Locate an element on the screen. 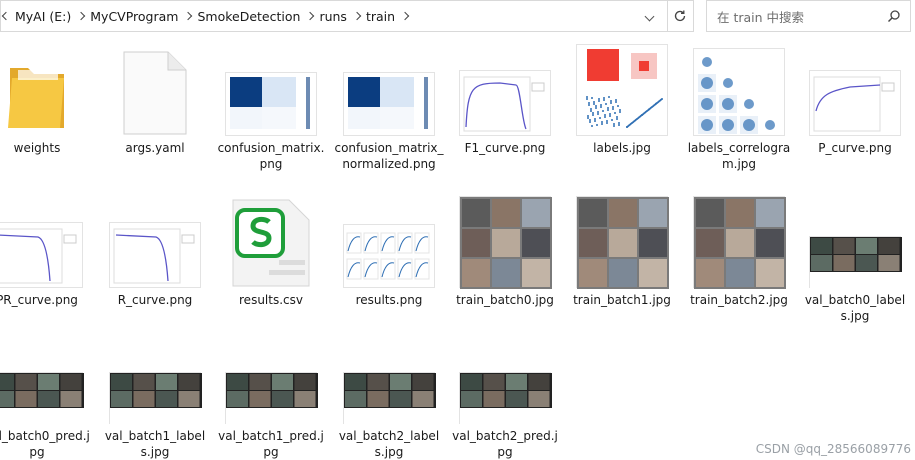  file-item-results-csv: results.csv is located at coordinates (271, 252).